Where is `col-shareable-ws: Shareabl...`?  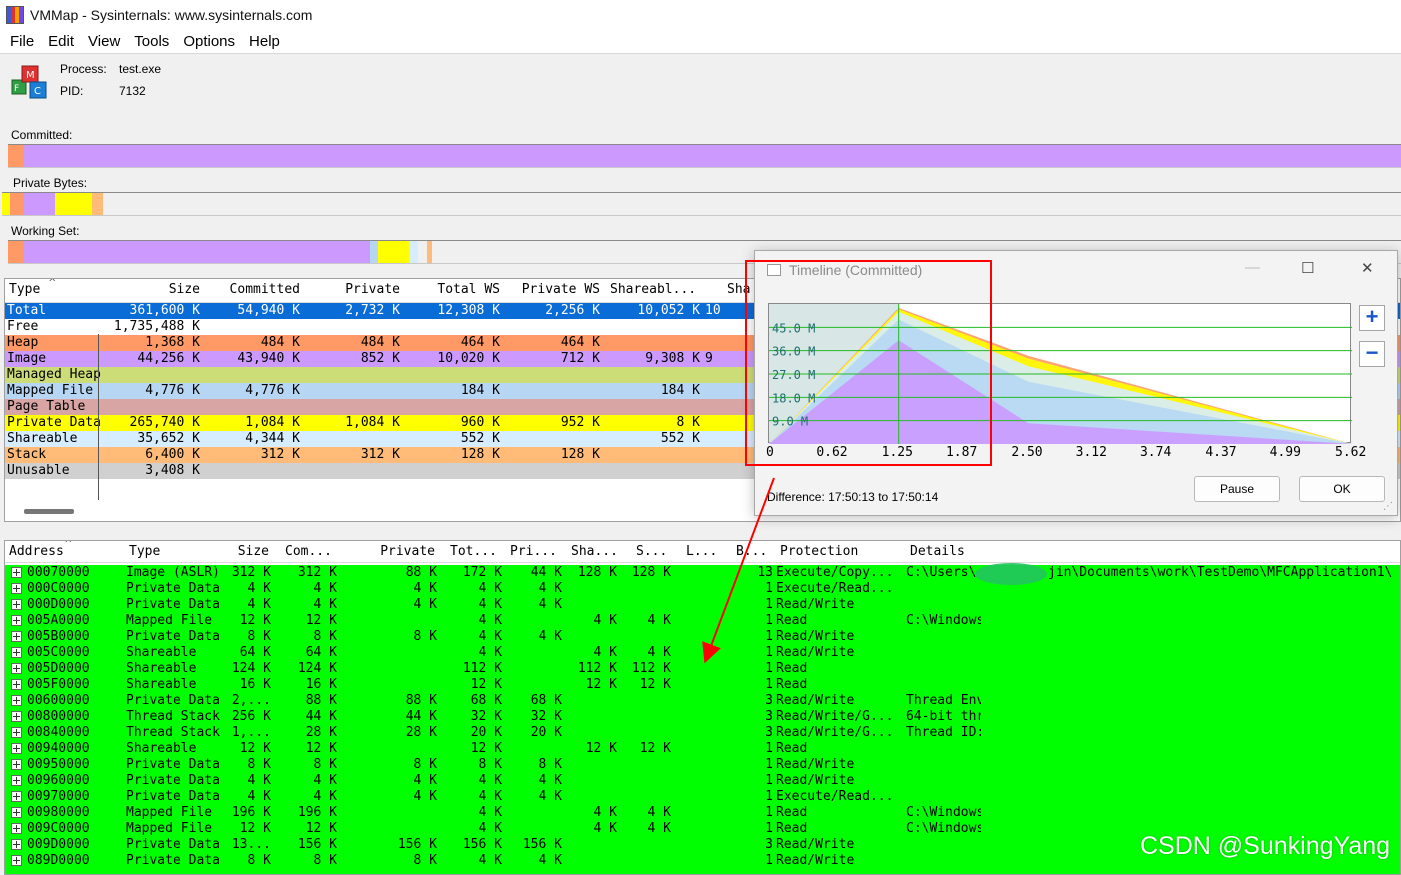 col-shareable-ws: Shareabl... is located at coordinates (653, 289).